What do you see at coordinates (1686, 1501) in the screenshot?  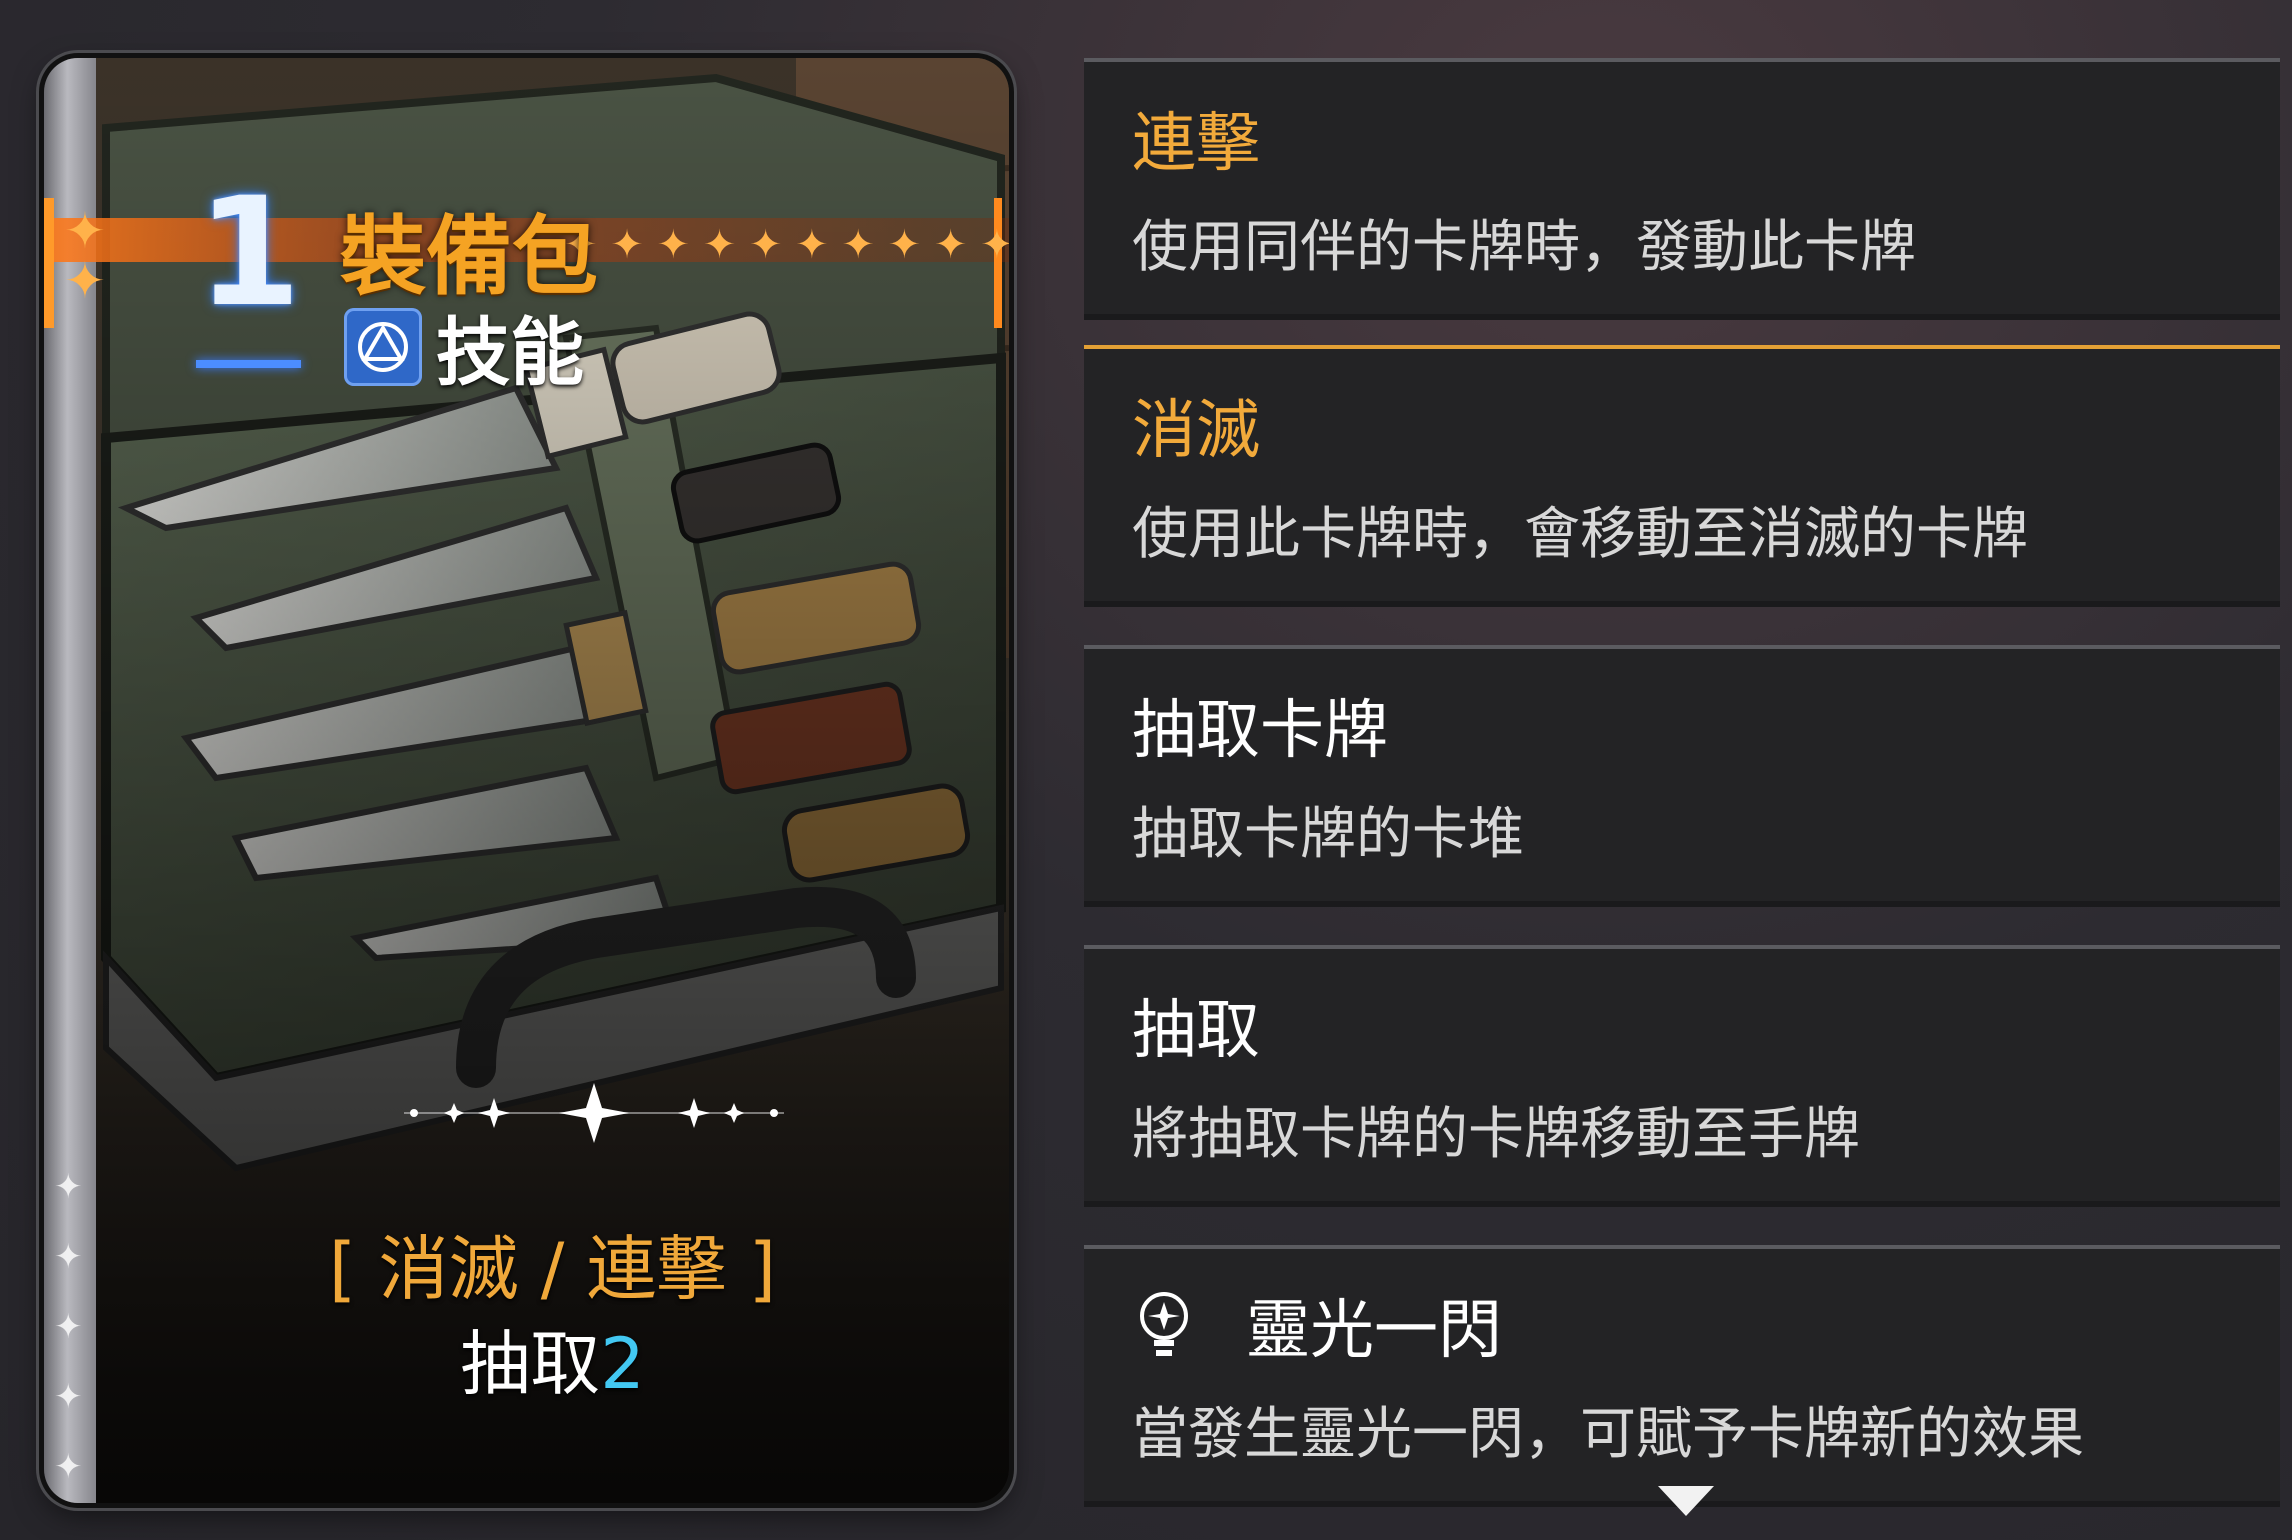 I see `scroll-down-icon` at bounding box center [1686, 1501].